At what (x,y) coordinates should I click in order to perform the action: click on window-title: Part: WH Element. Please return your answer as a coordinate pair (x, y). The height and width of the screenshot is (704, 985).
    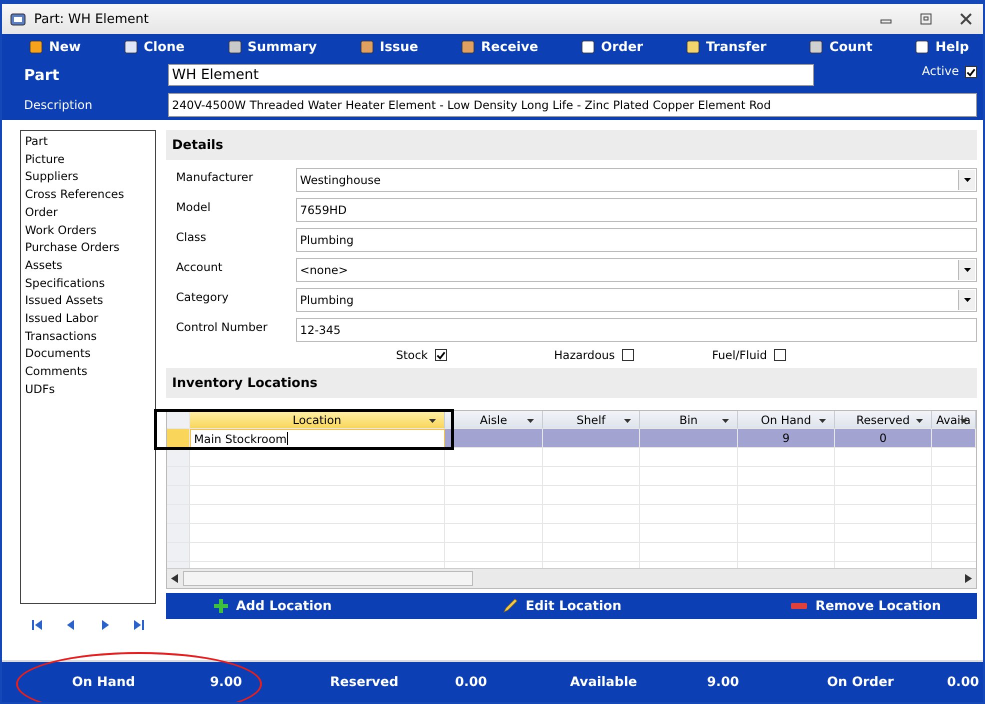
    Looking at the image, I should click on (91, 19).